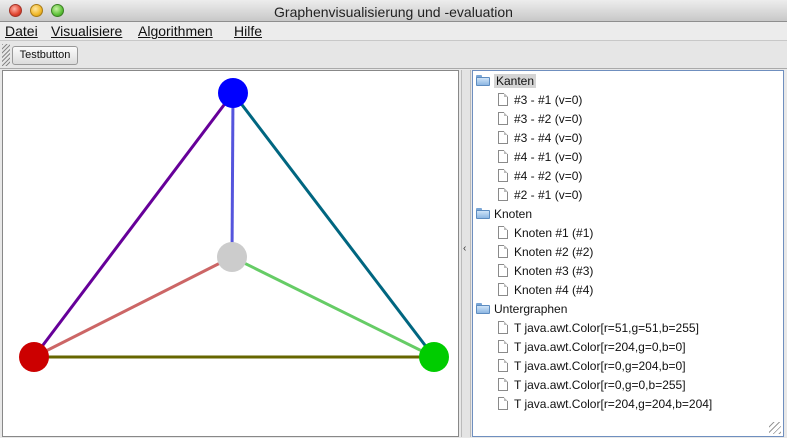  What do you see at coordinates (540, 100) in the screenshot?
I see `tree-item-kante: #3 - #1 (v=0)` at bounding box center [540, 100].